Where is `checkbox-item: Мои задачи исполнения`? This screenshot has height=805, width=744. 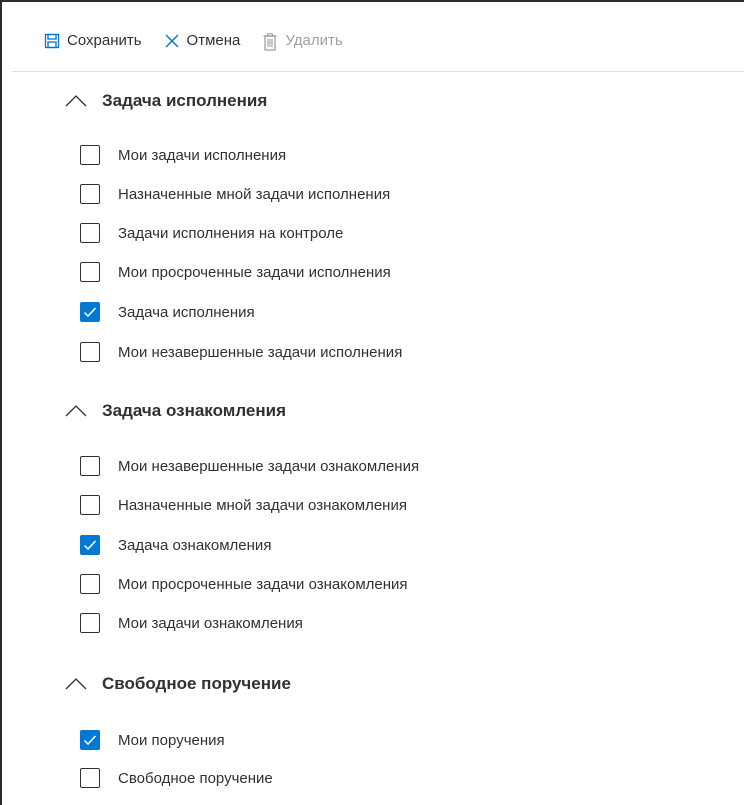 checkbox-item: Мои задачи исполнения is located at coordinates (183, 155).